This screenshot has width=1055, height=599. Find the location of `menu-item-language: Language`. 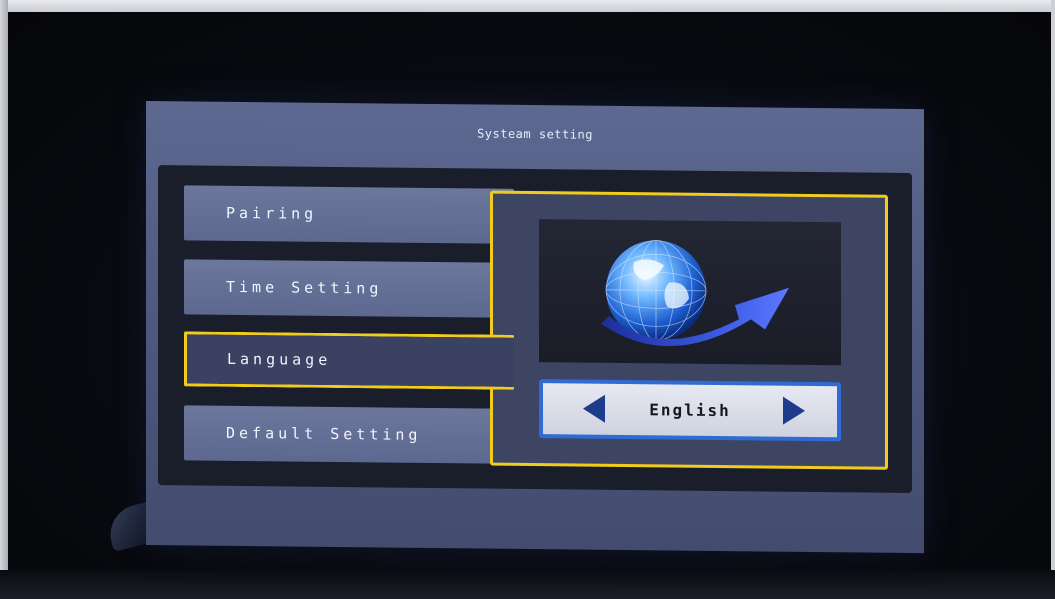

menu-item-language: Language is located at coordinates (349, 360).